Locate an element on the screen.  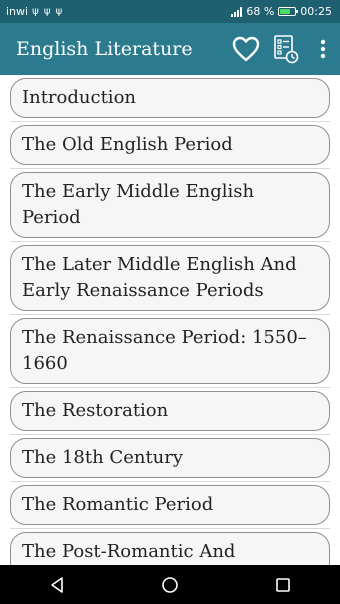
usb-notification-icon: ψ ψ ψ is located at coordinates (48, 11).